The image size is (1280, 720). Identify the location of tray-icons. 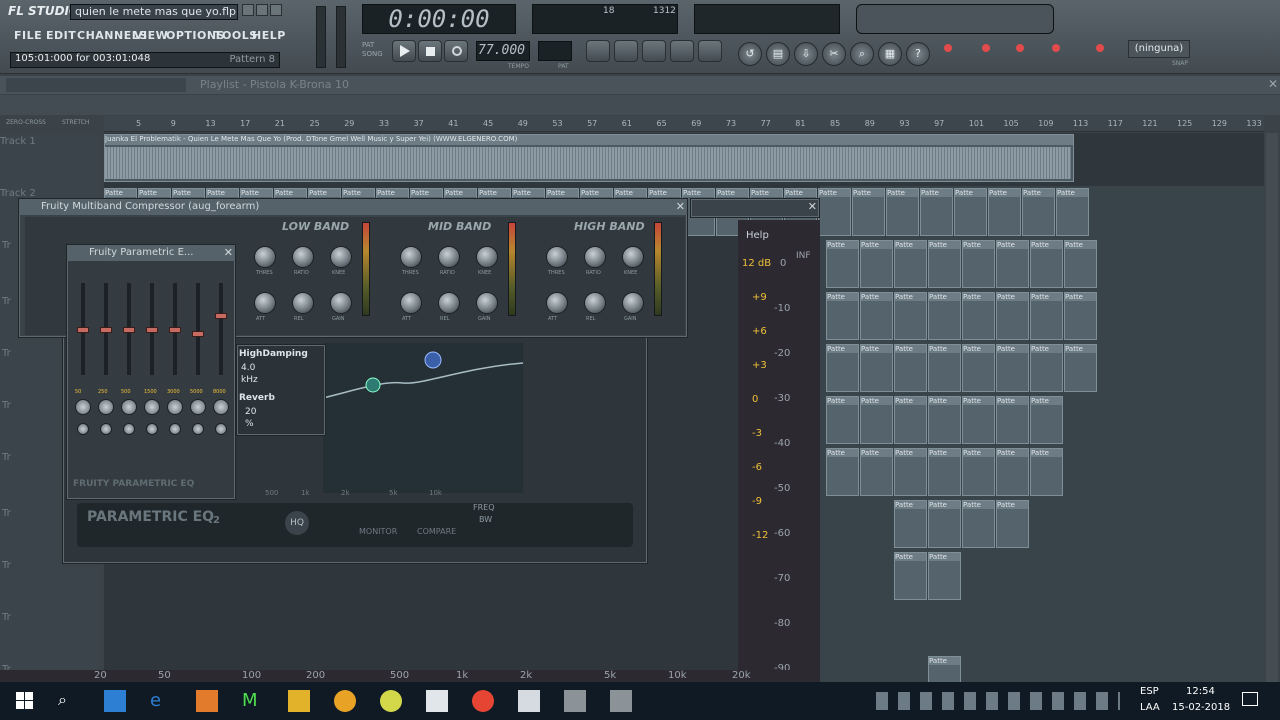
(998, 701).